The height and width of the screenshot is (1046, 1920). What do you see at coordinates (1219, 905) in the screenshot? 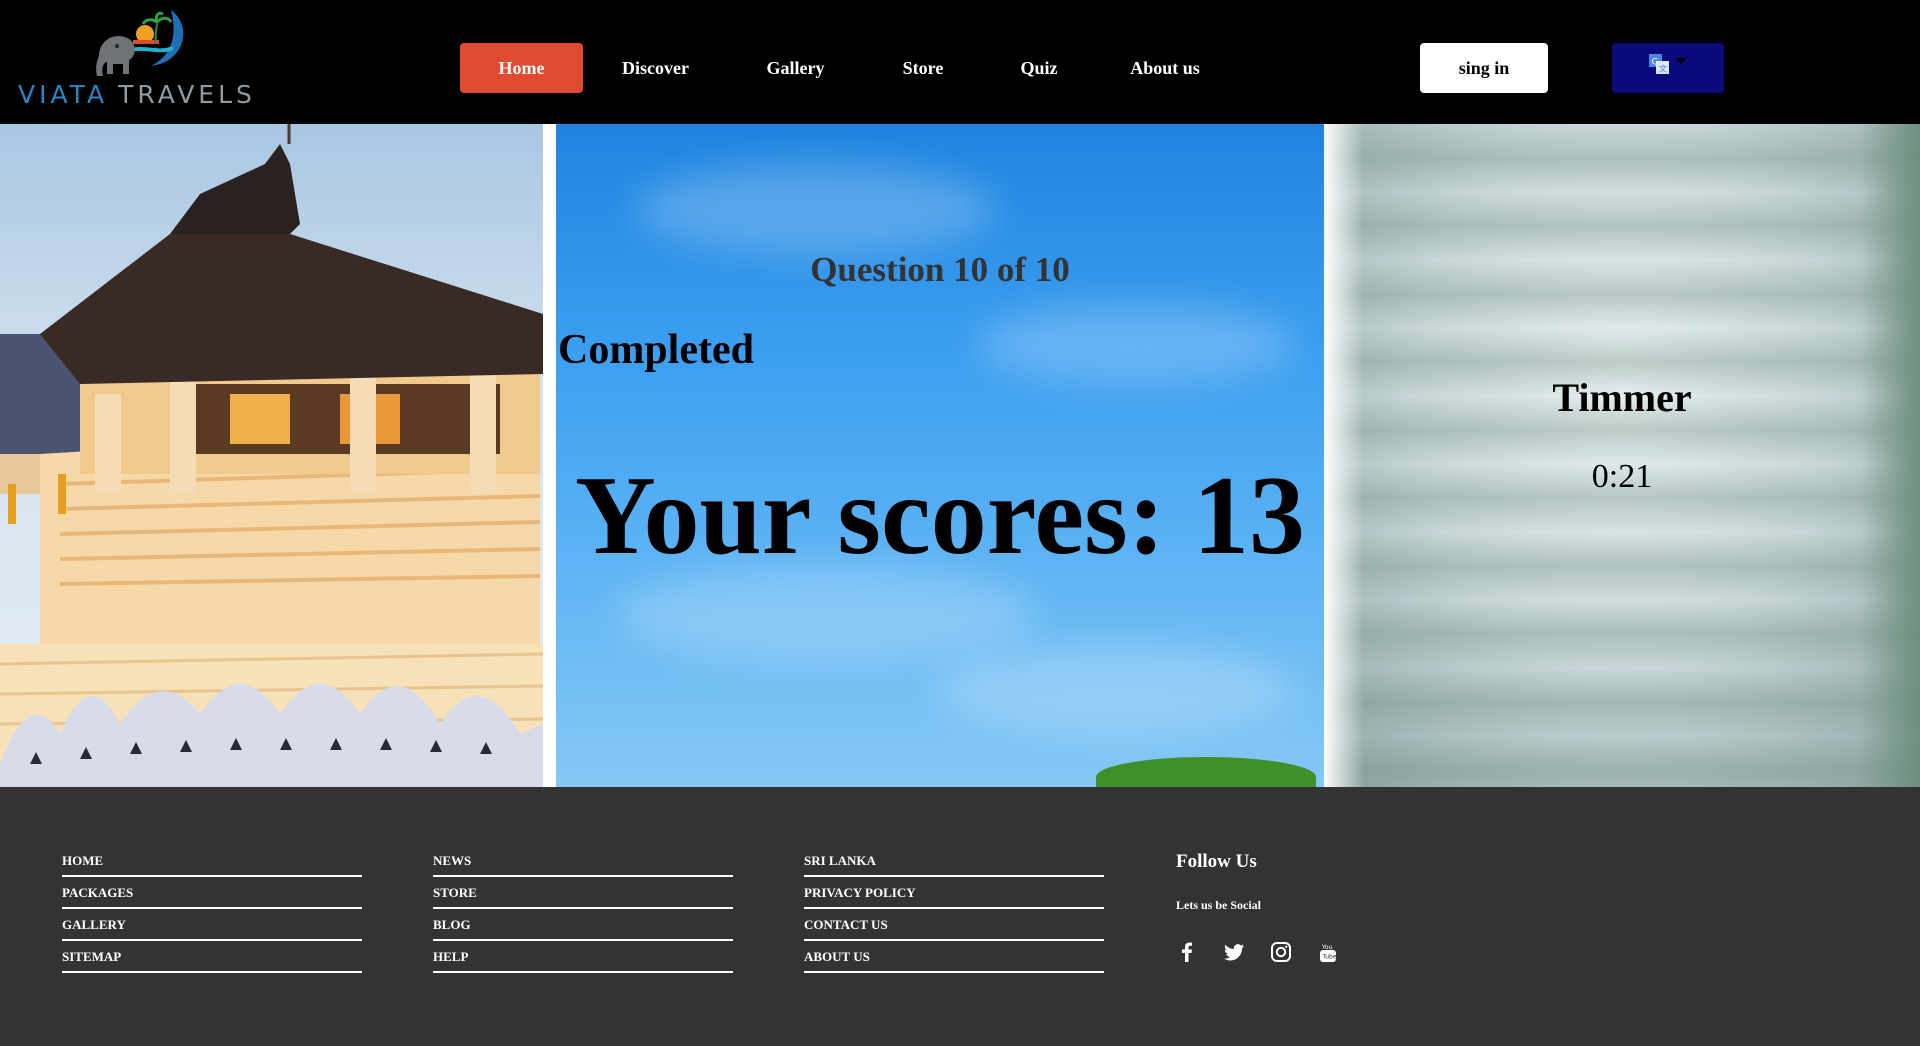
I see `follow-us-subtitle: Lets us be Social` at bounding box center [1219, 905].